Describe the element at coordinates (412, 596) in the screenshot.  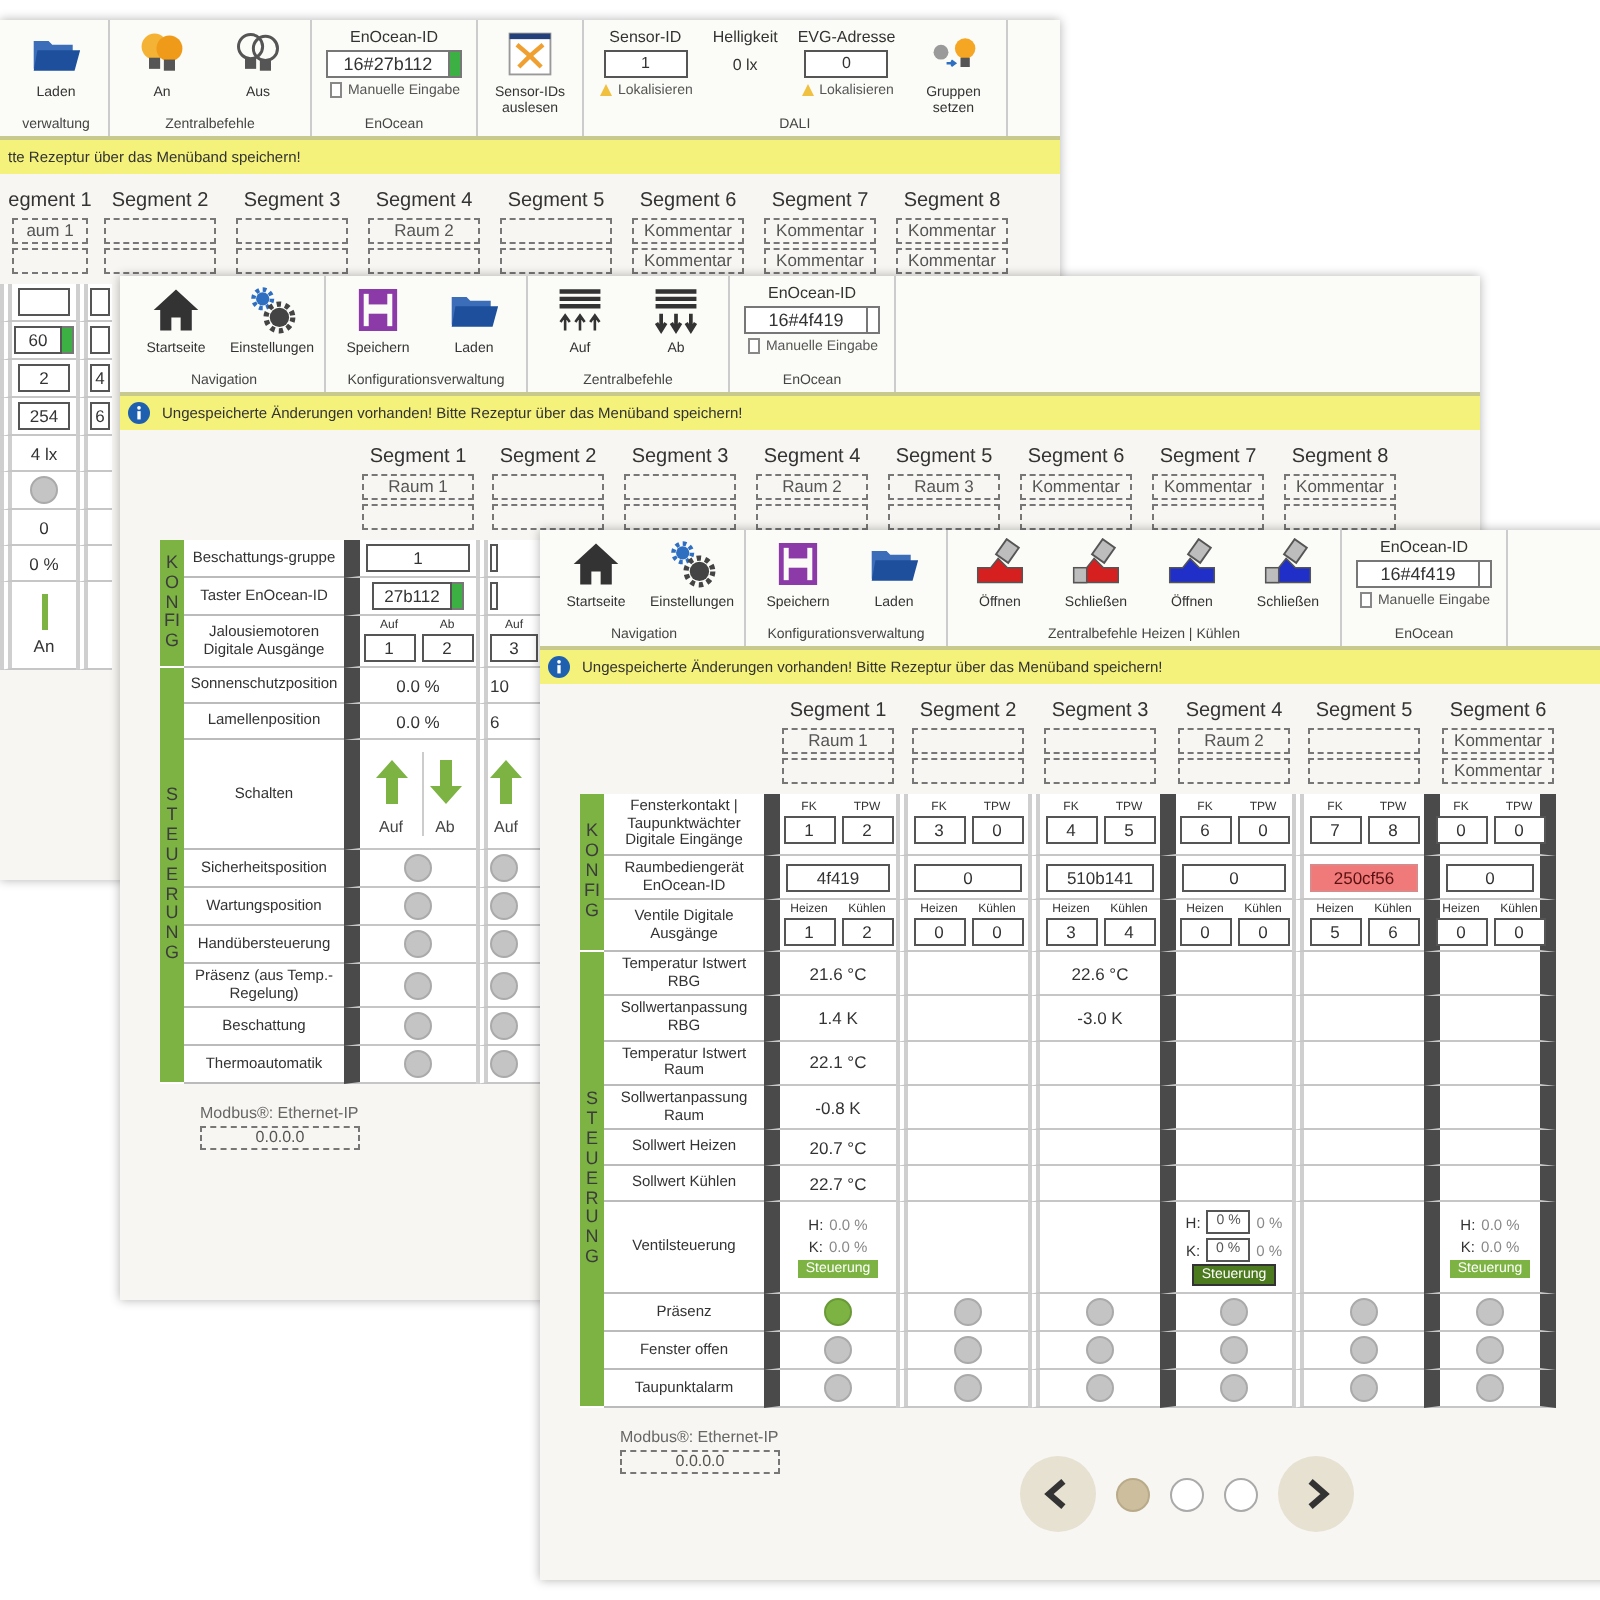
I see `id-field: 27b112` at that location.